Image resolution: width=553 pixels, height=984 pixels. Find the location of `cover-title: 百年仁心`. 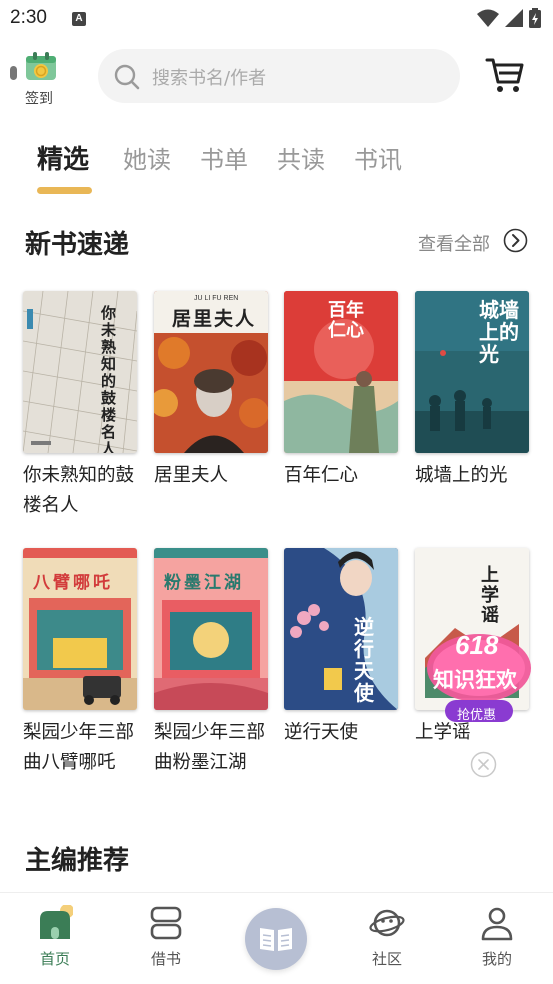

cover-title: 百年仁心 is located at coordinates (346, 320).